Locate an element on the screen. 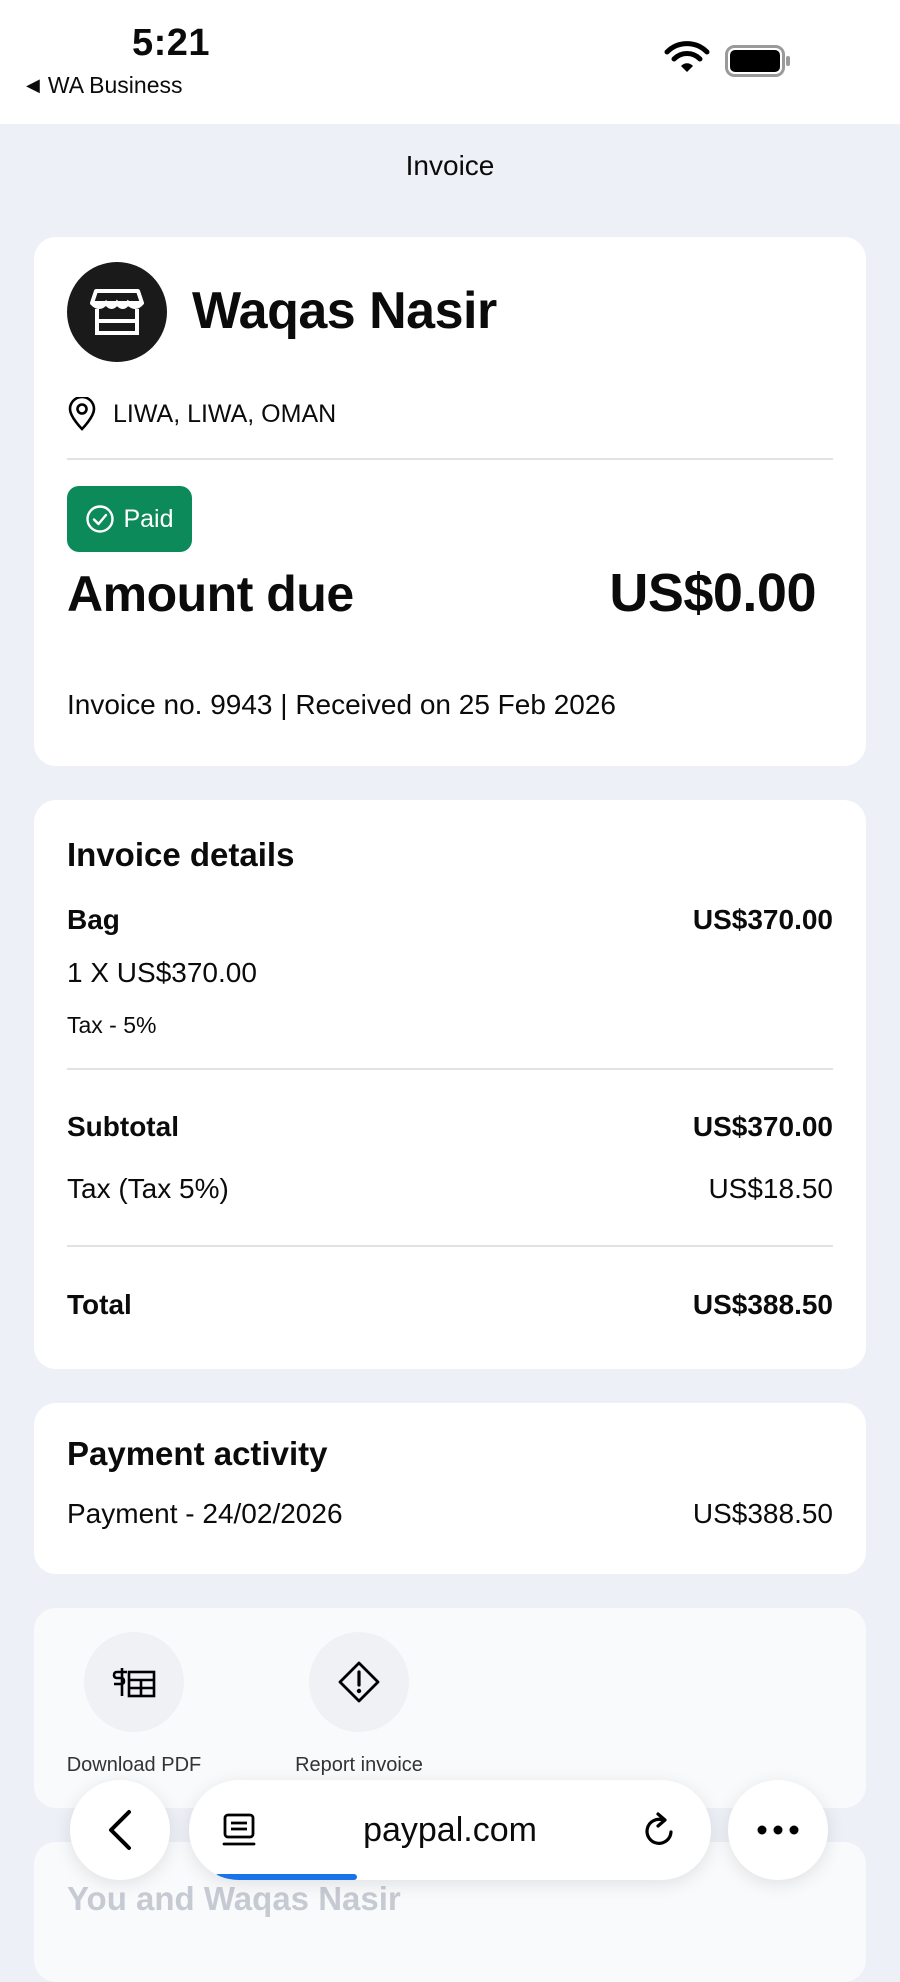  invoice-details-title: Invoice details is located at coordinates (181, 854).